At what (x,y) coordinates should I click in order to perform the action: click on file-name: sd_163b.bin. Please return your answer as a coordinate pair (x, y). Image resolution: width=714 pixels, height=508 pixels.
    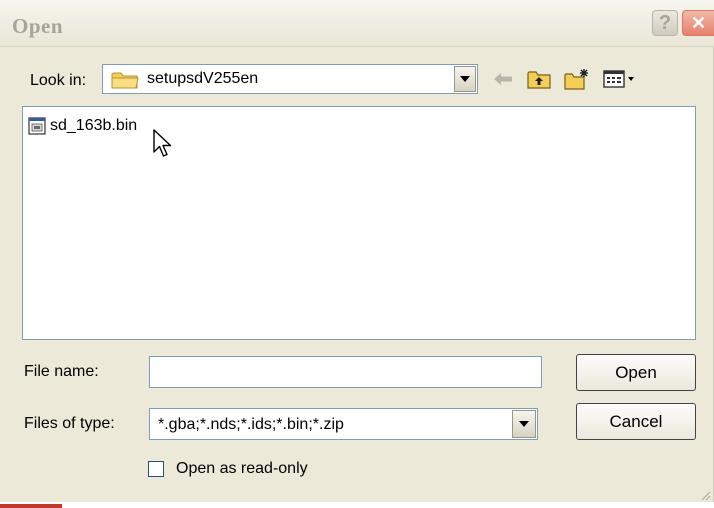
    Looking at the image, I should click on (94, 125).